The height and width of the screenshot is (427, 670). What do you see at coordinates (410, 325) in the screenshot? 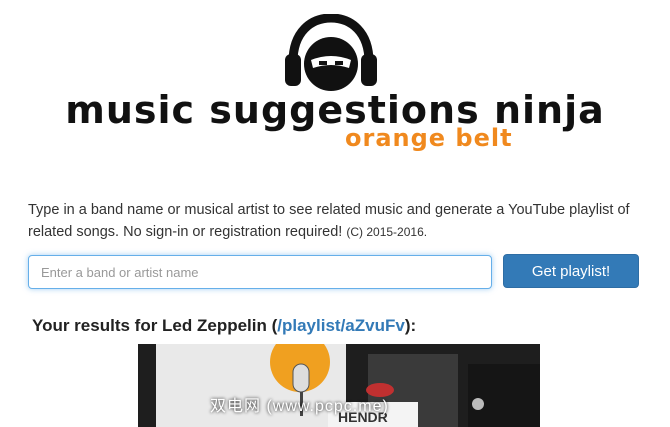
I see `results-suffix: ):` at bounding box center [410, 325].